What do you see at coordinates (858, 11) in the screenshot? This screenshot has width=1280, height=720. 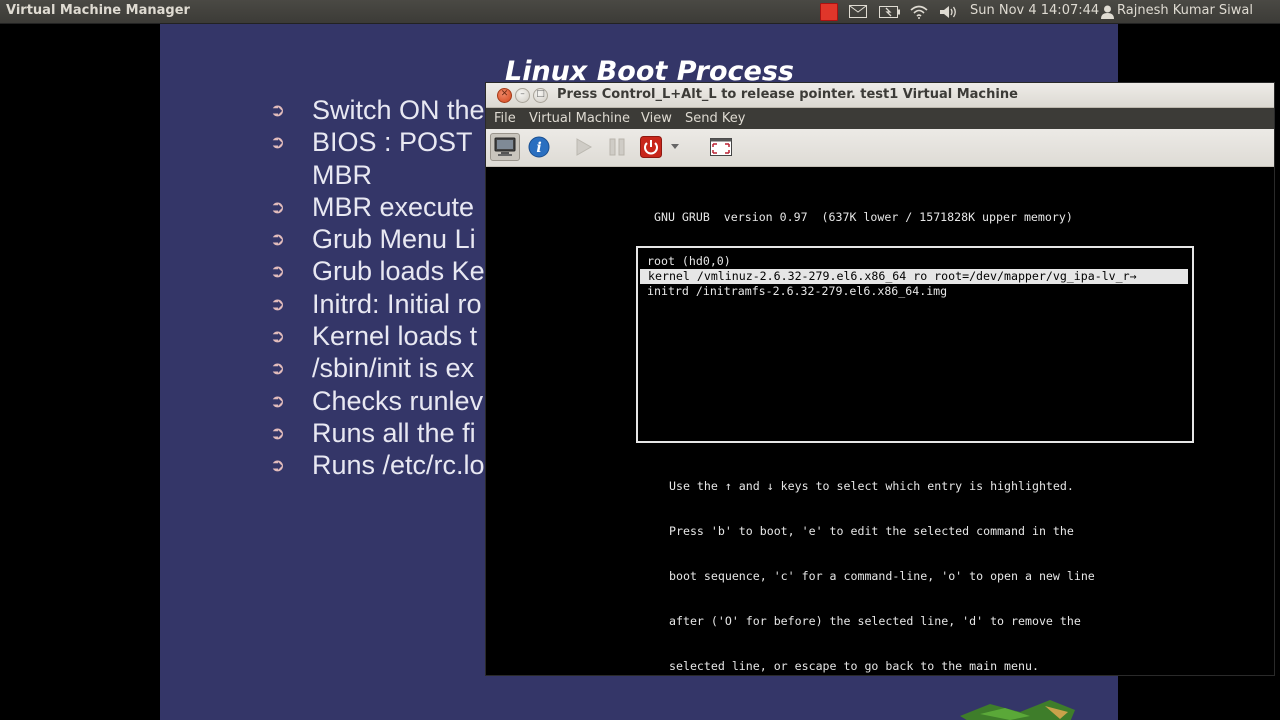 I see `mail-icon` at bounding box center [858, 11].